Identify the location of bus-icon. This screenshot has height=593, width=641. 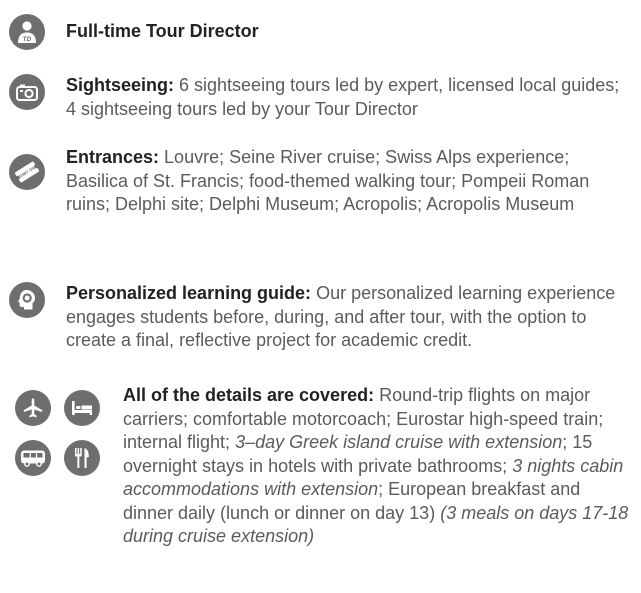
(33, 458).